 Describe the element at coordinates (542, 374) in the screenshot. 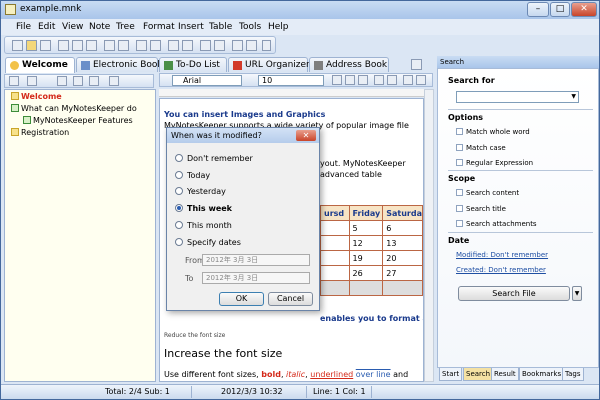

I see `tab-bookmarks: Bookmarks` at that location.